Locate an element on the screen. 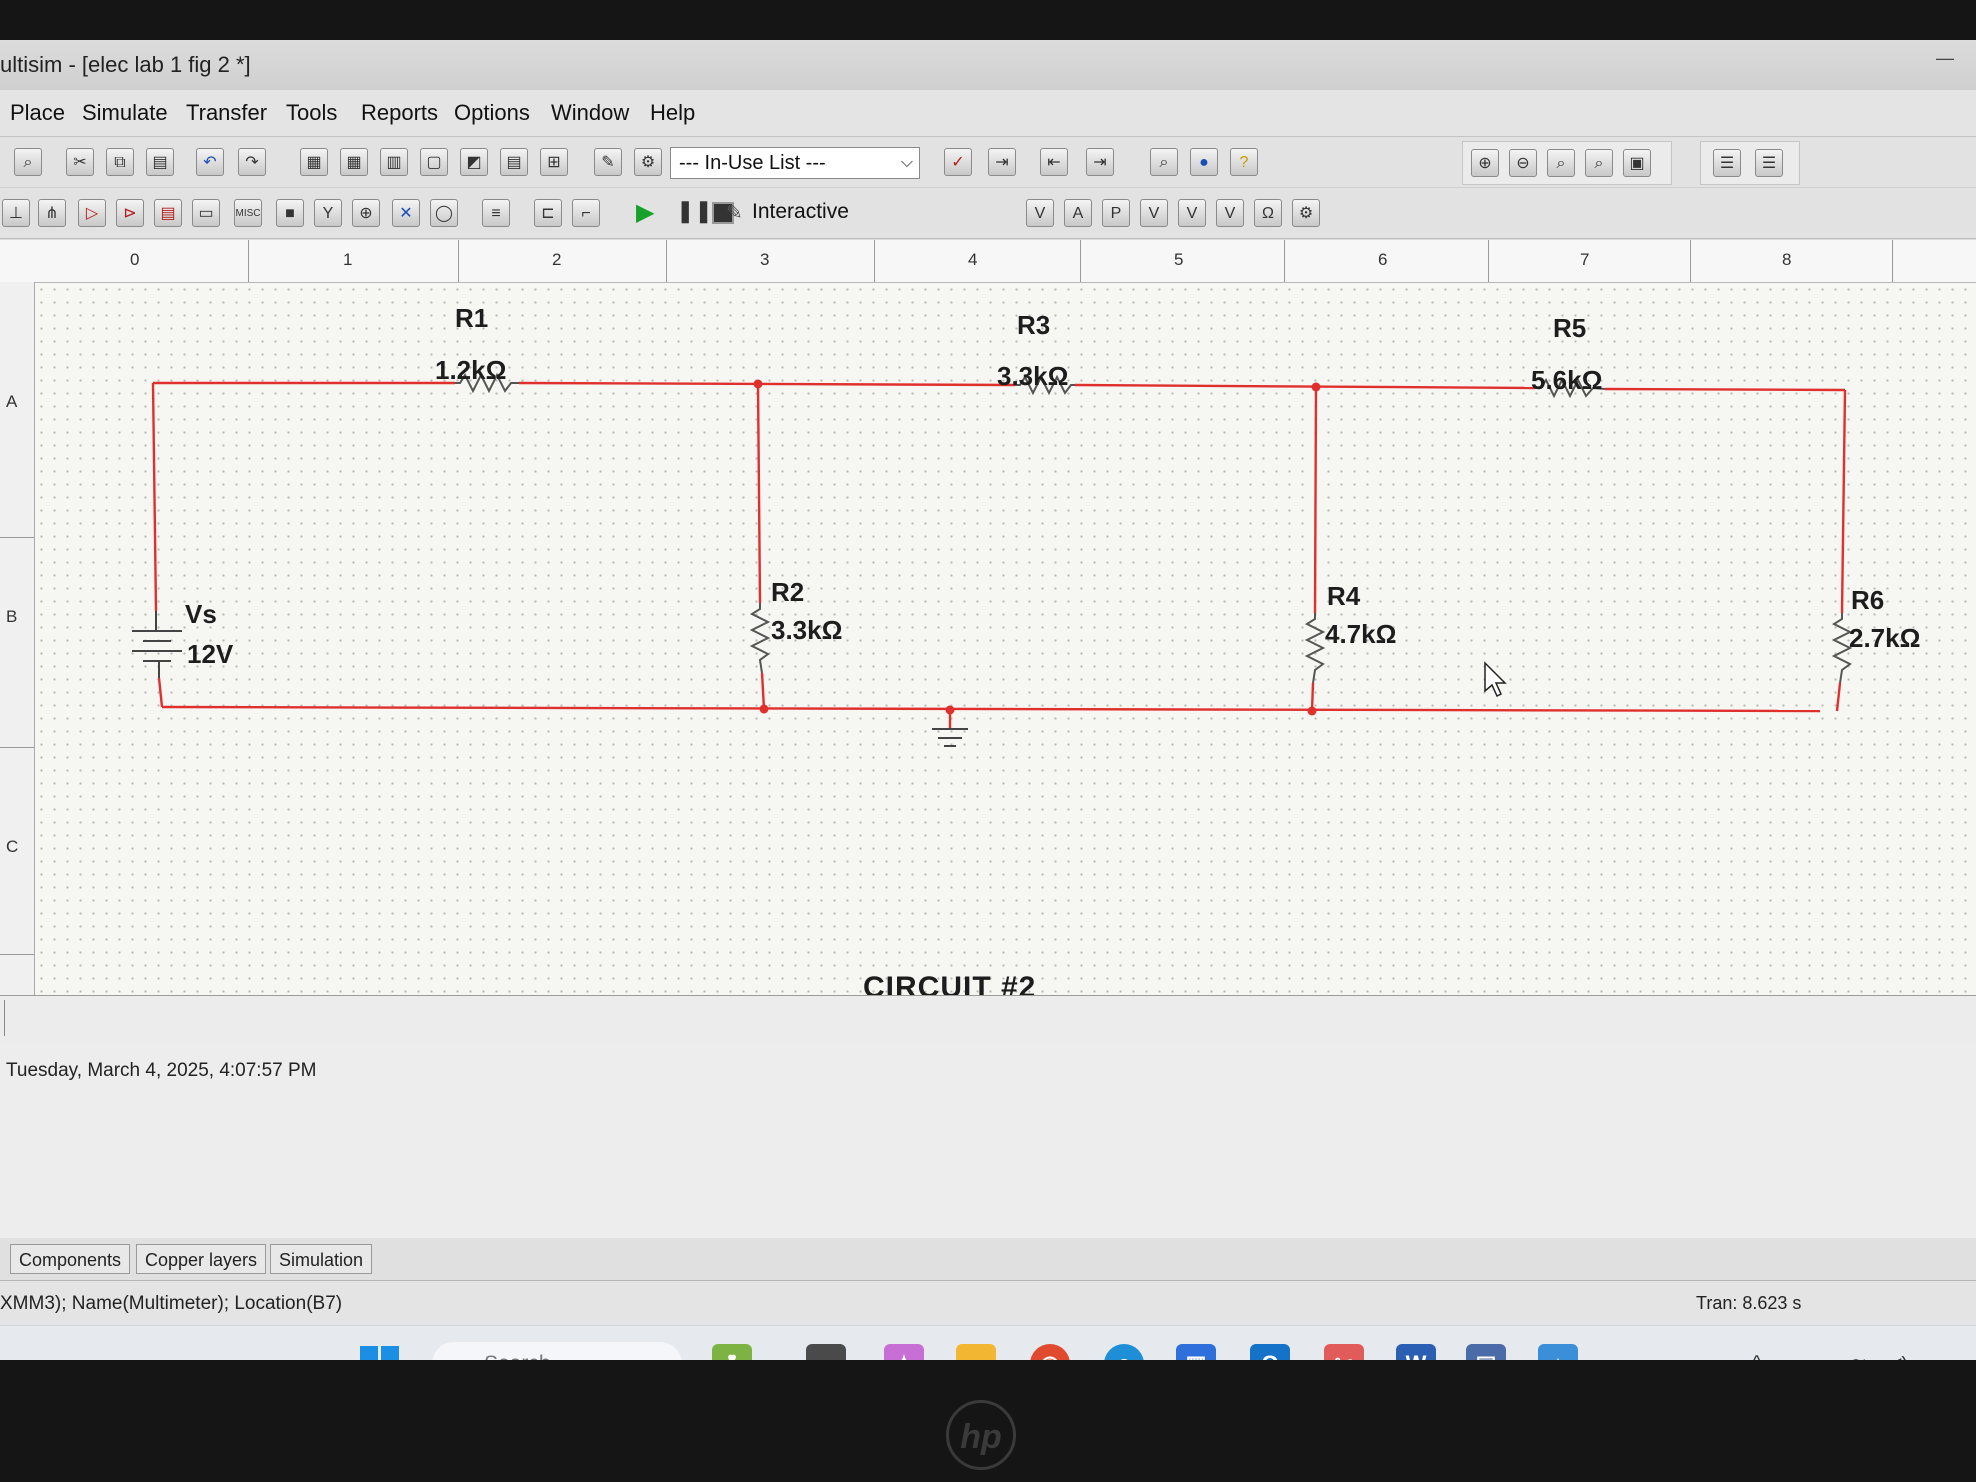  tab-simulation: Simulation is located at coordinates (321, 1259).